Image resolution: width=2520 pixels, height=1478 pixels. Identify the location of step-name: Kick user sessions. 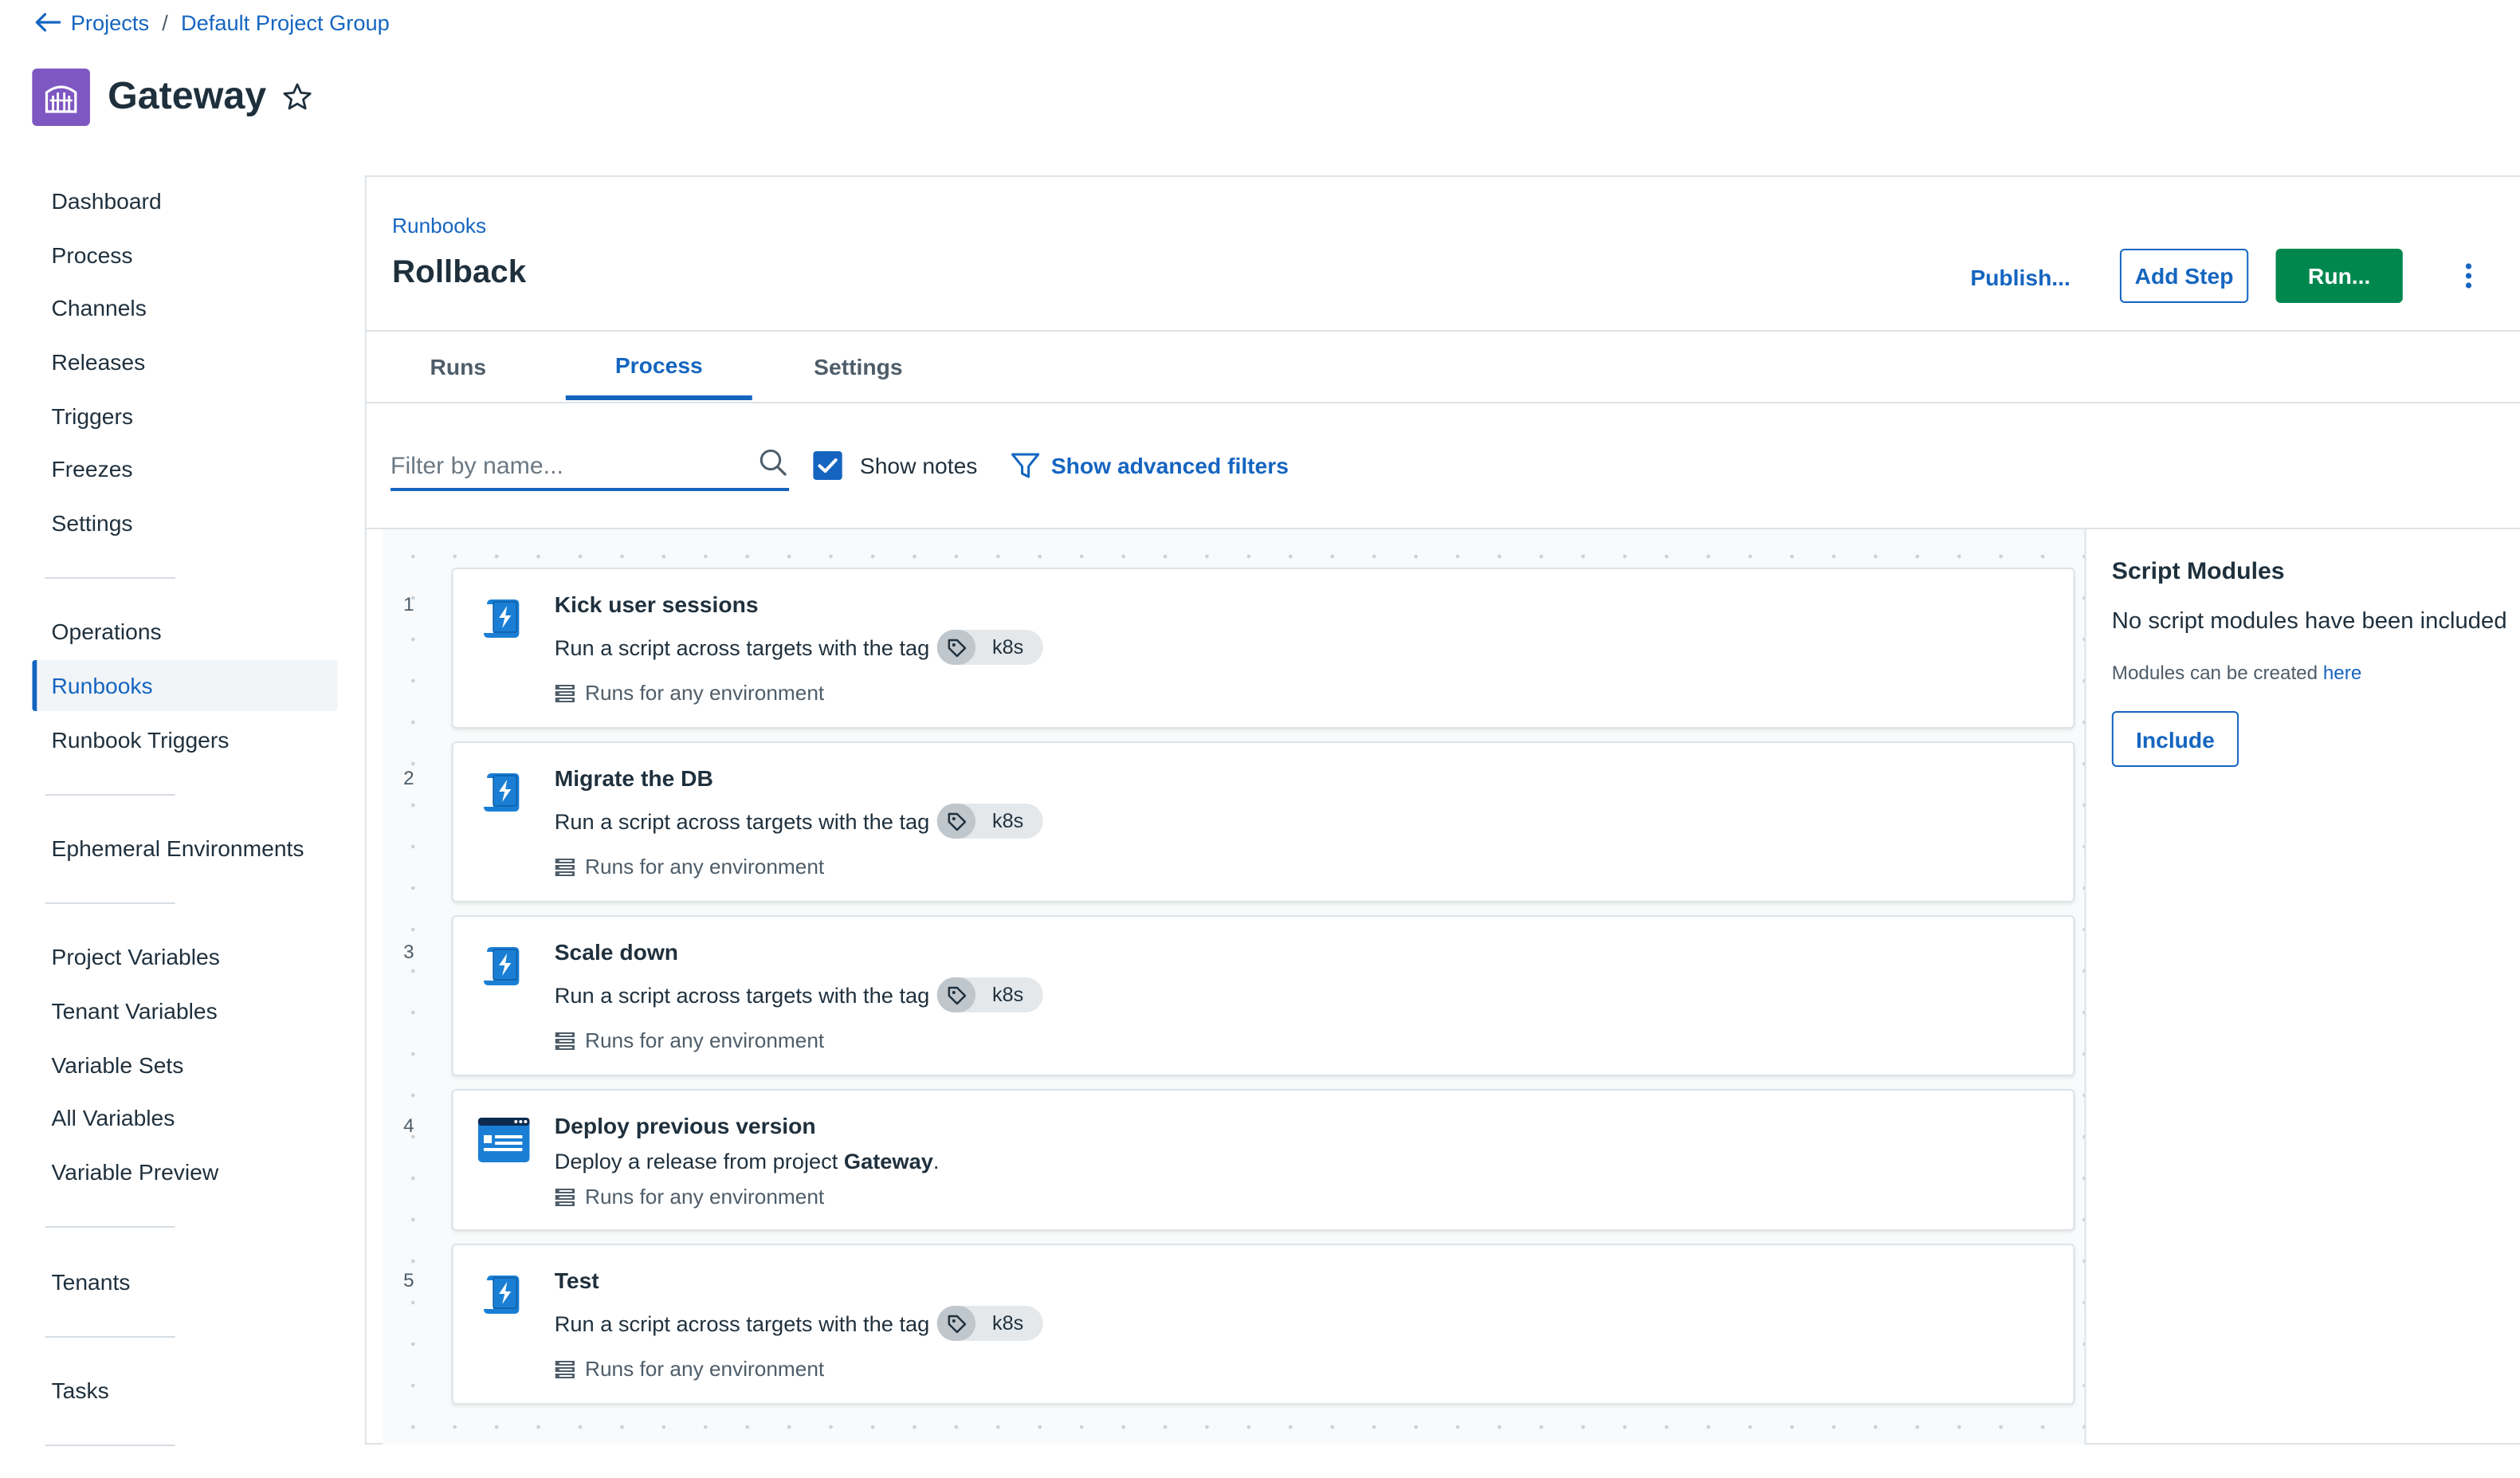
(656, 604).